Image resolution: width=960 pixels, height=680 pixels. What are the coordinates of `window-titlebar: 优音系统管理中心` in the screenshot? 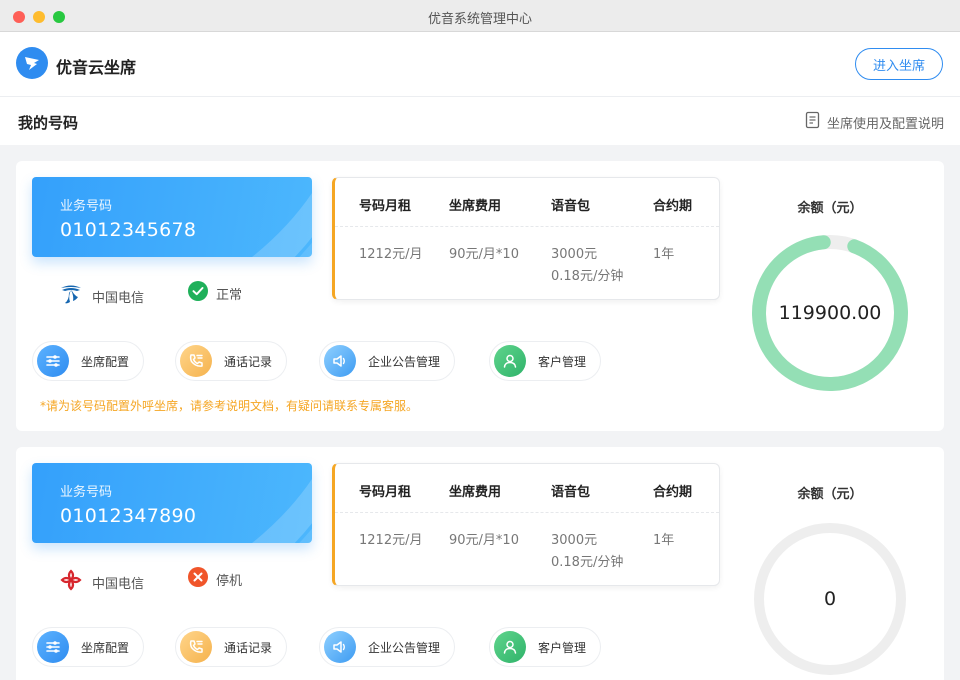 It's located at (480, 16).